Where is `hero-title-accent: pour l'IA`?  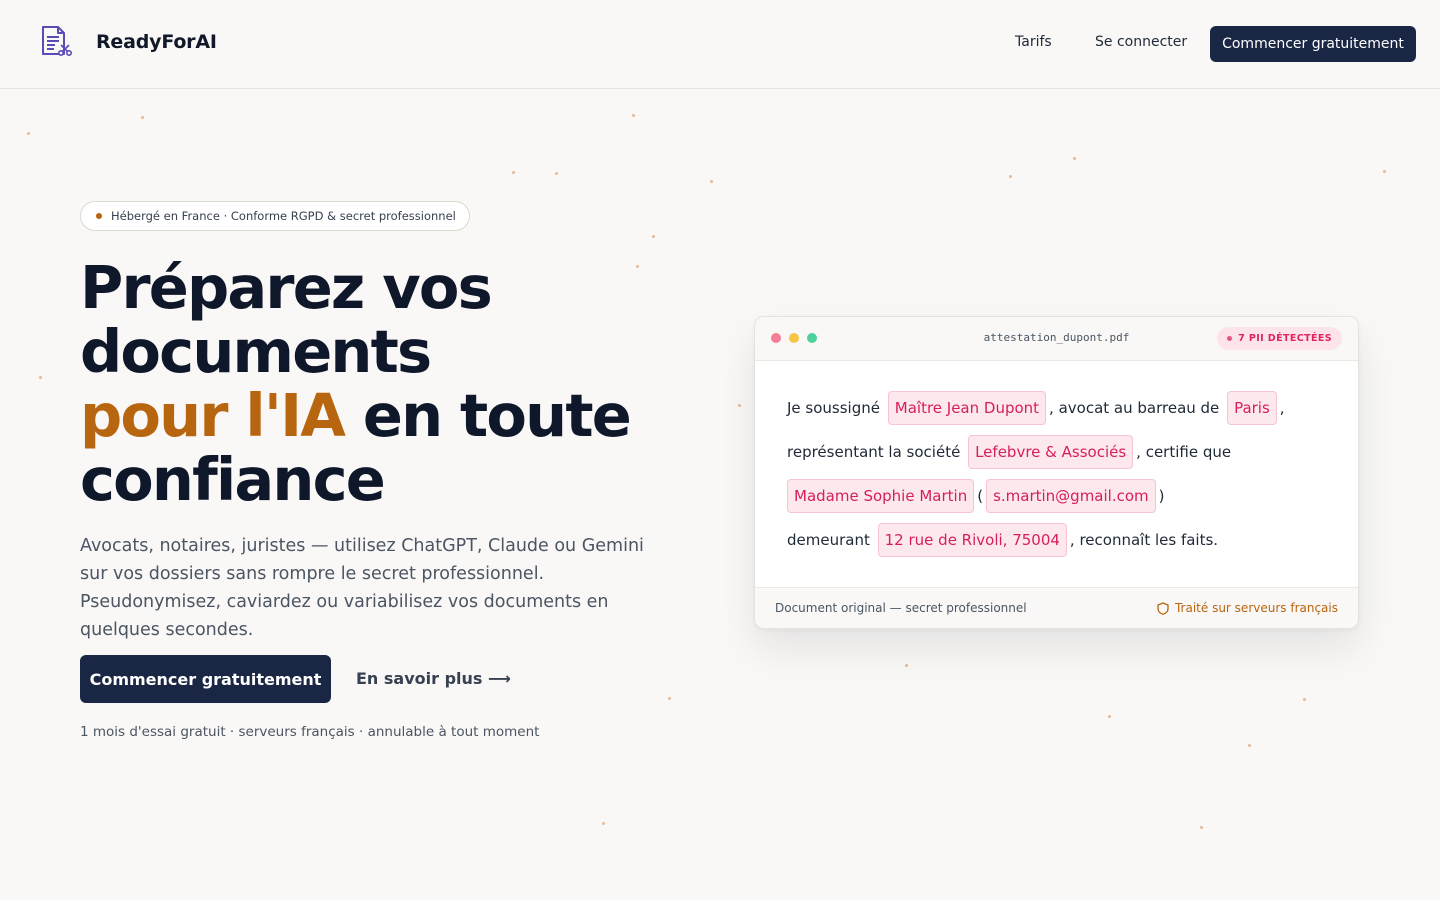 hero-title-accent: pour l'IA is located at coordinates (213, 415).